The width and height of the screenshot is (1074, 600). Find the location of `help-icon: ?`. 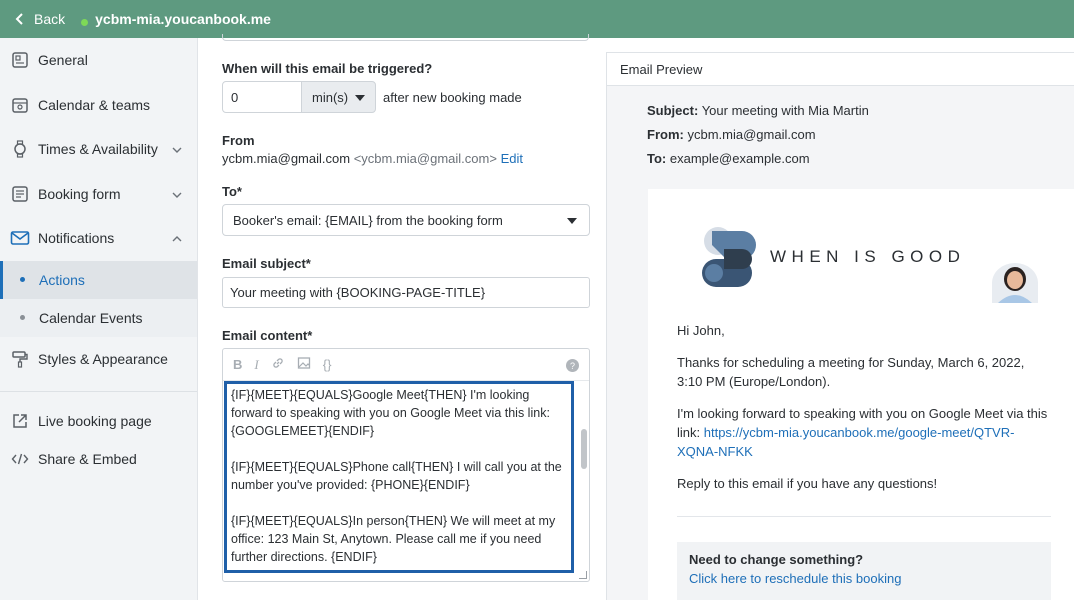

help-icon: ? is located at coordinates (572, 365).